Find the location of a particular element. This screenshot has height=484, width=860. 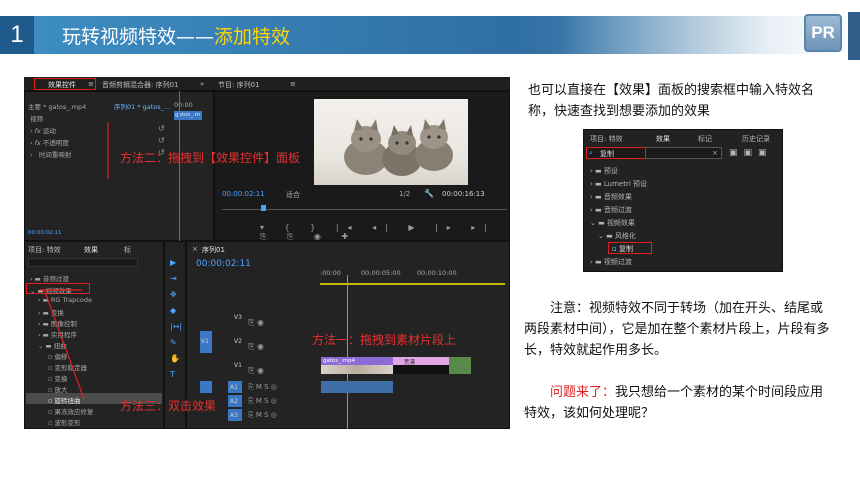

logo-side-bar is located at coordinates (854, 36).